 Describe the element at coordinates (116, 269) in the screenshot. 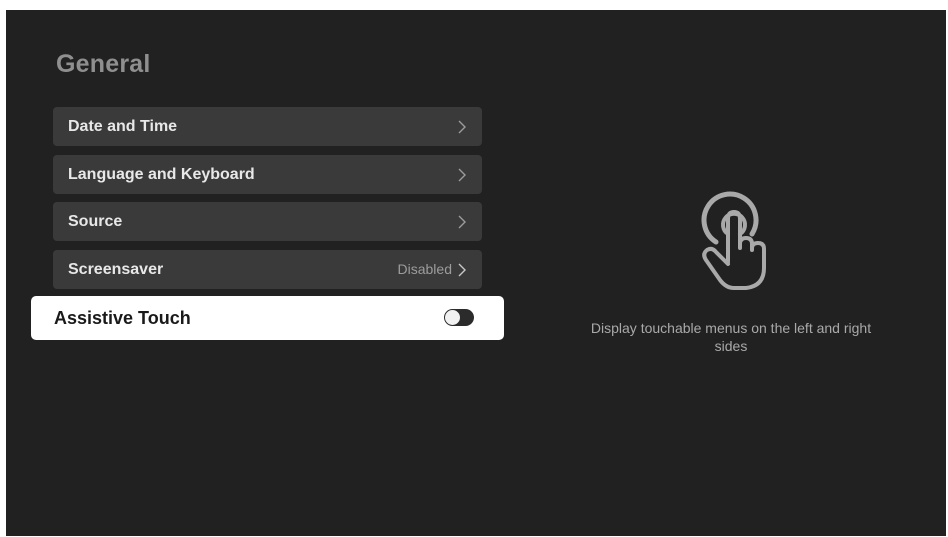

I see `menu-item-label: Screensaver` at that location.